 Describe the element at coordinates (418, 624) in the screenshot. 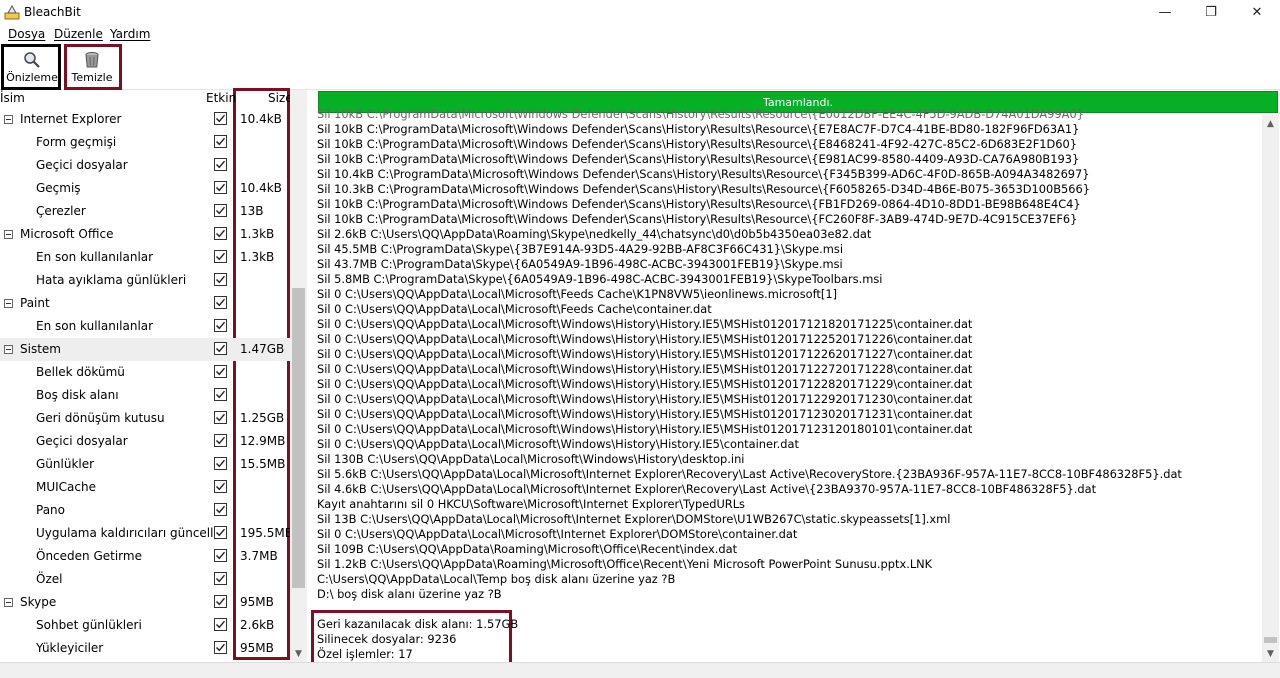

I see `log-line: Geri kazanılacak disk alanı: 1.57GB` at that location.